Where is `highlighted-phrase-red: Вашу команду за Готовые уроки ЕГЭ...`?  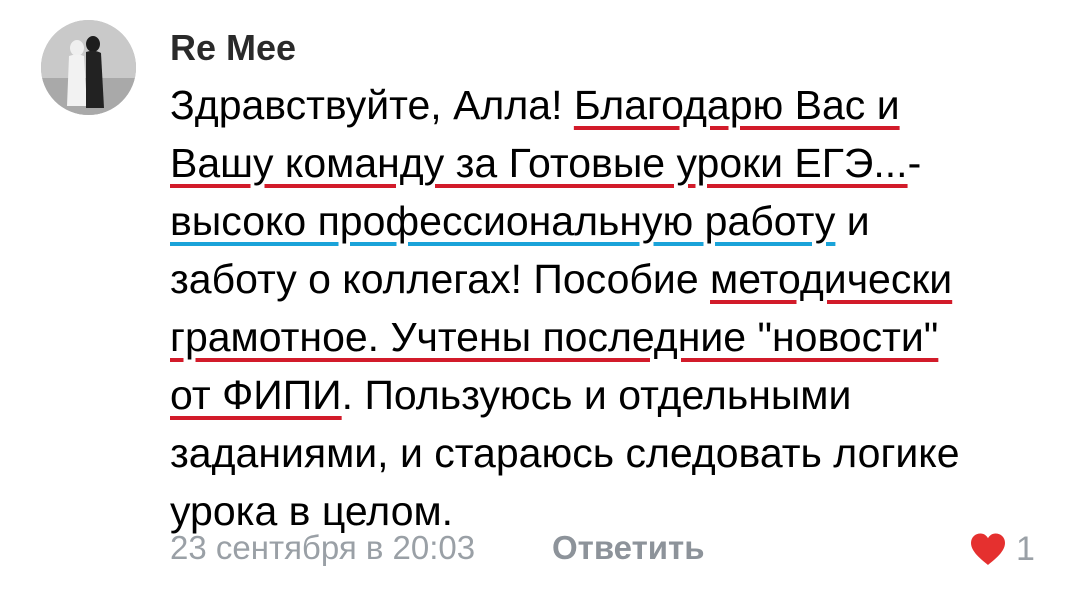 highlighted-phrase-red: Вашу команду за Готовые уроки ЕГЭ... is located at coordinates (539, 163).